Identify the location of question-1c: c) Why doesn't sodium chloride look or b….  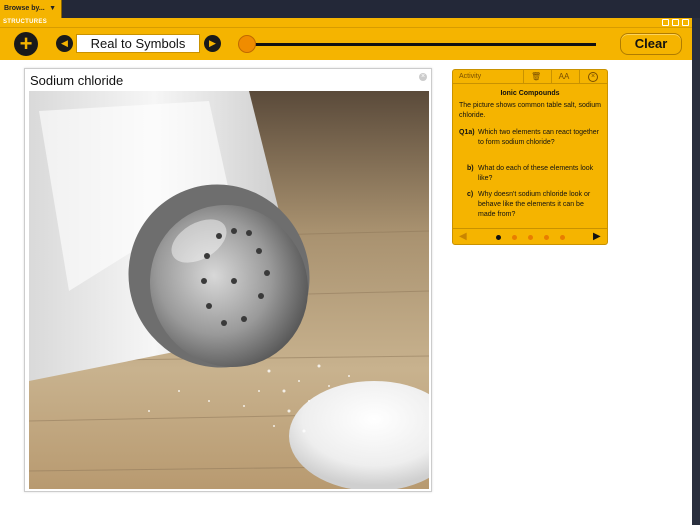
(532, 205).